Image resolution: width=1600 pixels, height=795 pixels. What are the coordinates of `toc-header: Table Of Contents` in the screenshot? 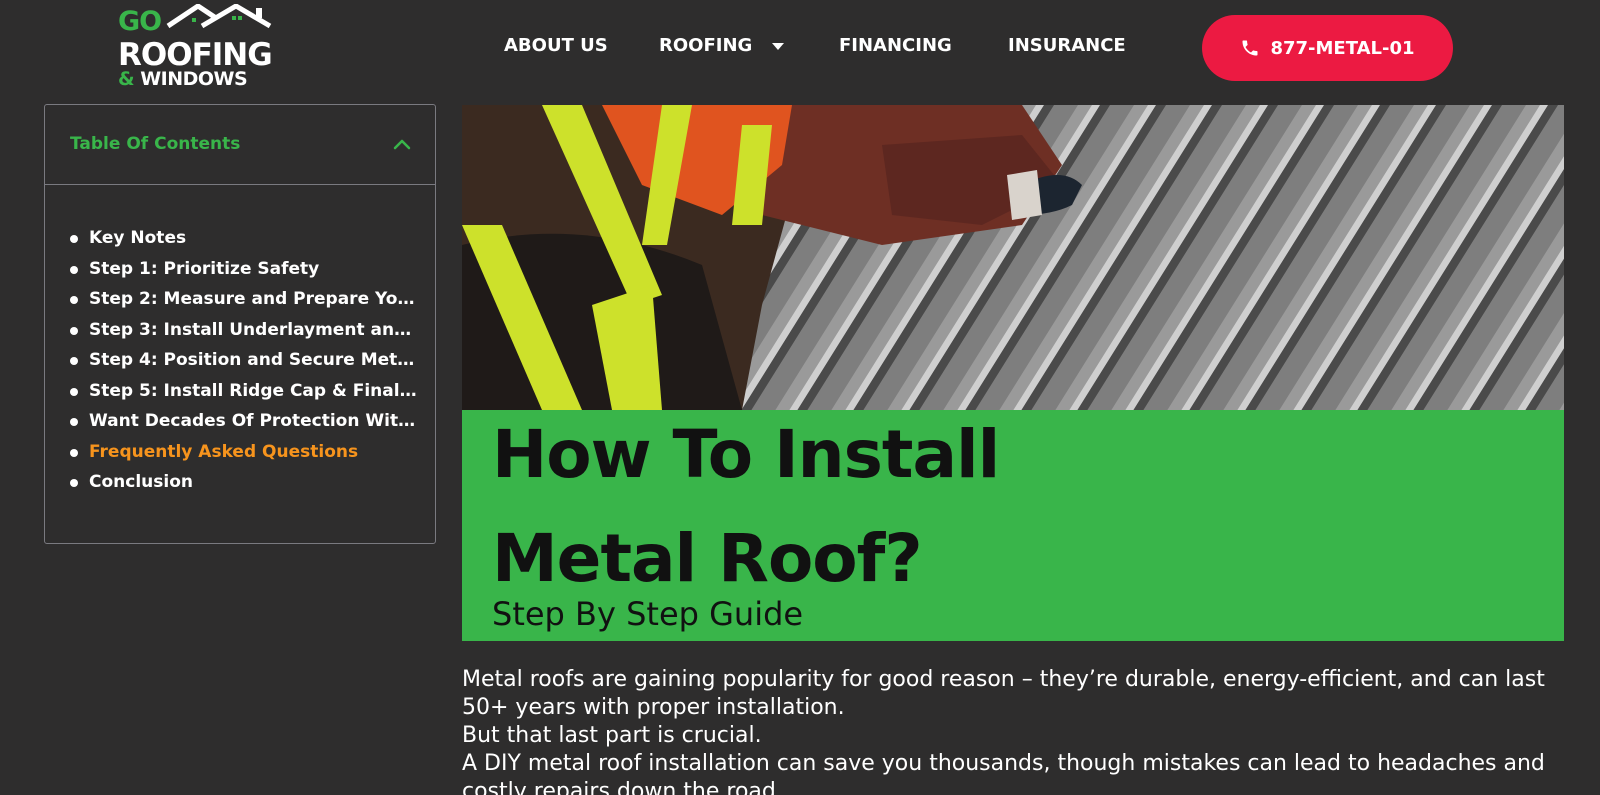 It's located at (240, 145).